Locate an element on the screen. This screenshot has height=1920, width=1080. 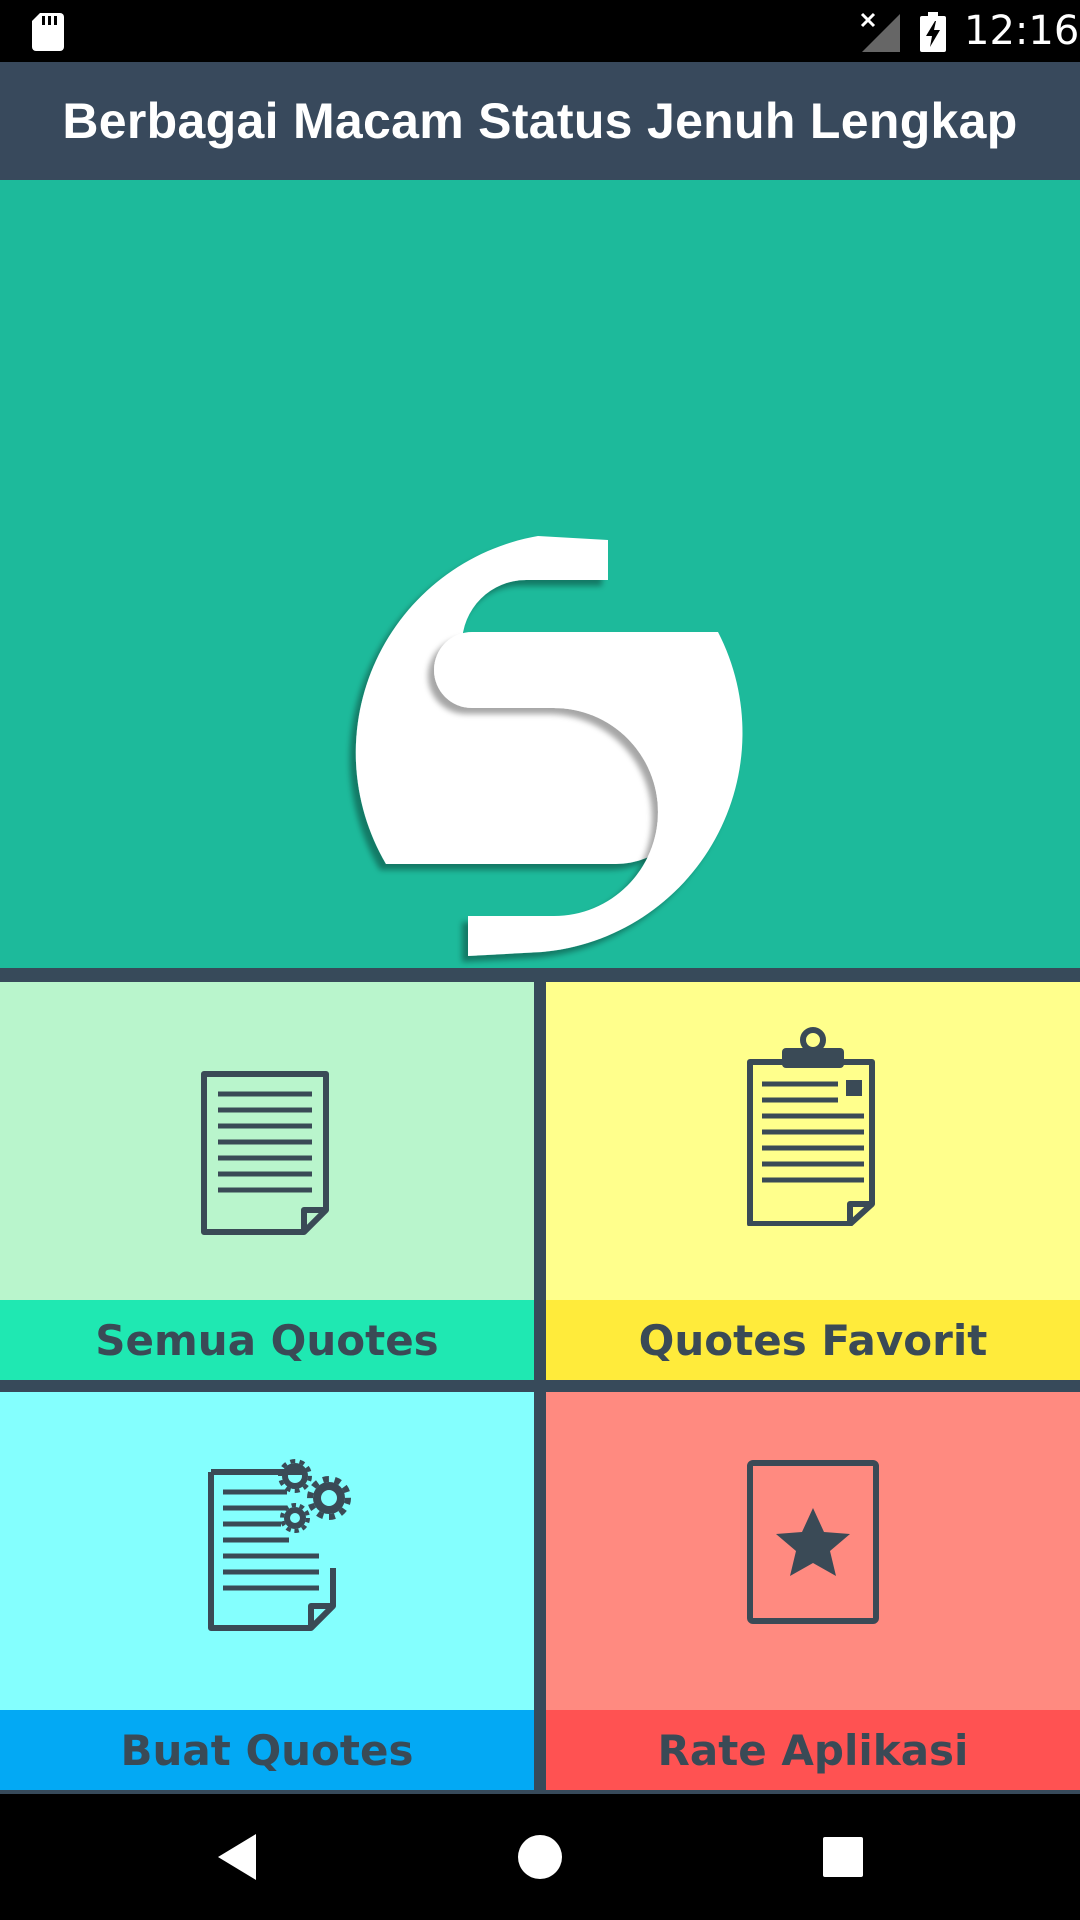
tile-rate-aplikasi: Rate Aplikasi is located at coordinates (813, 1591).